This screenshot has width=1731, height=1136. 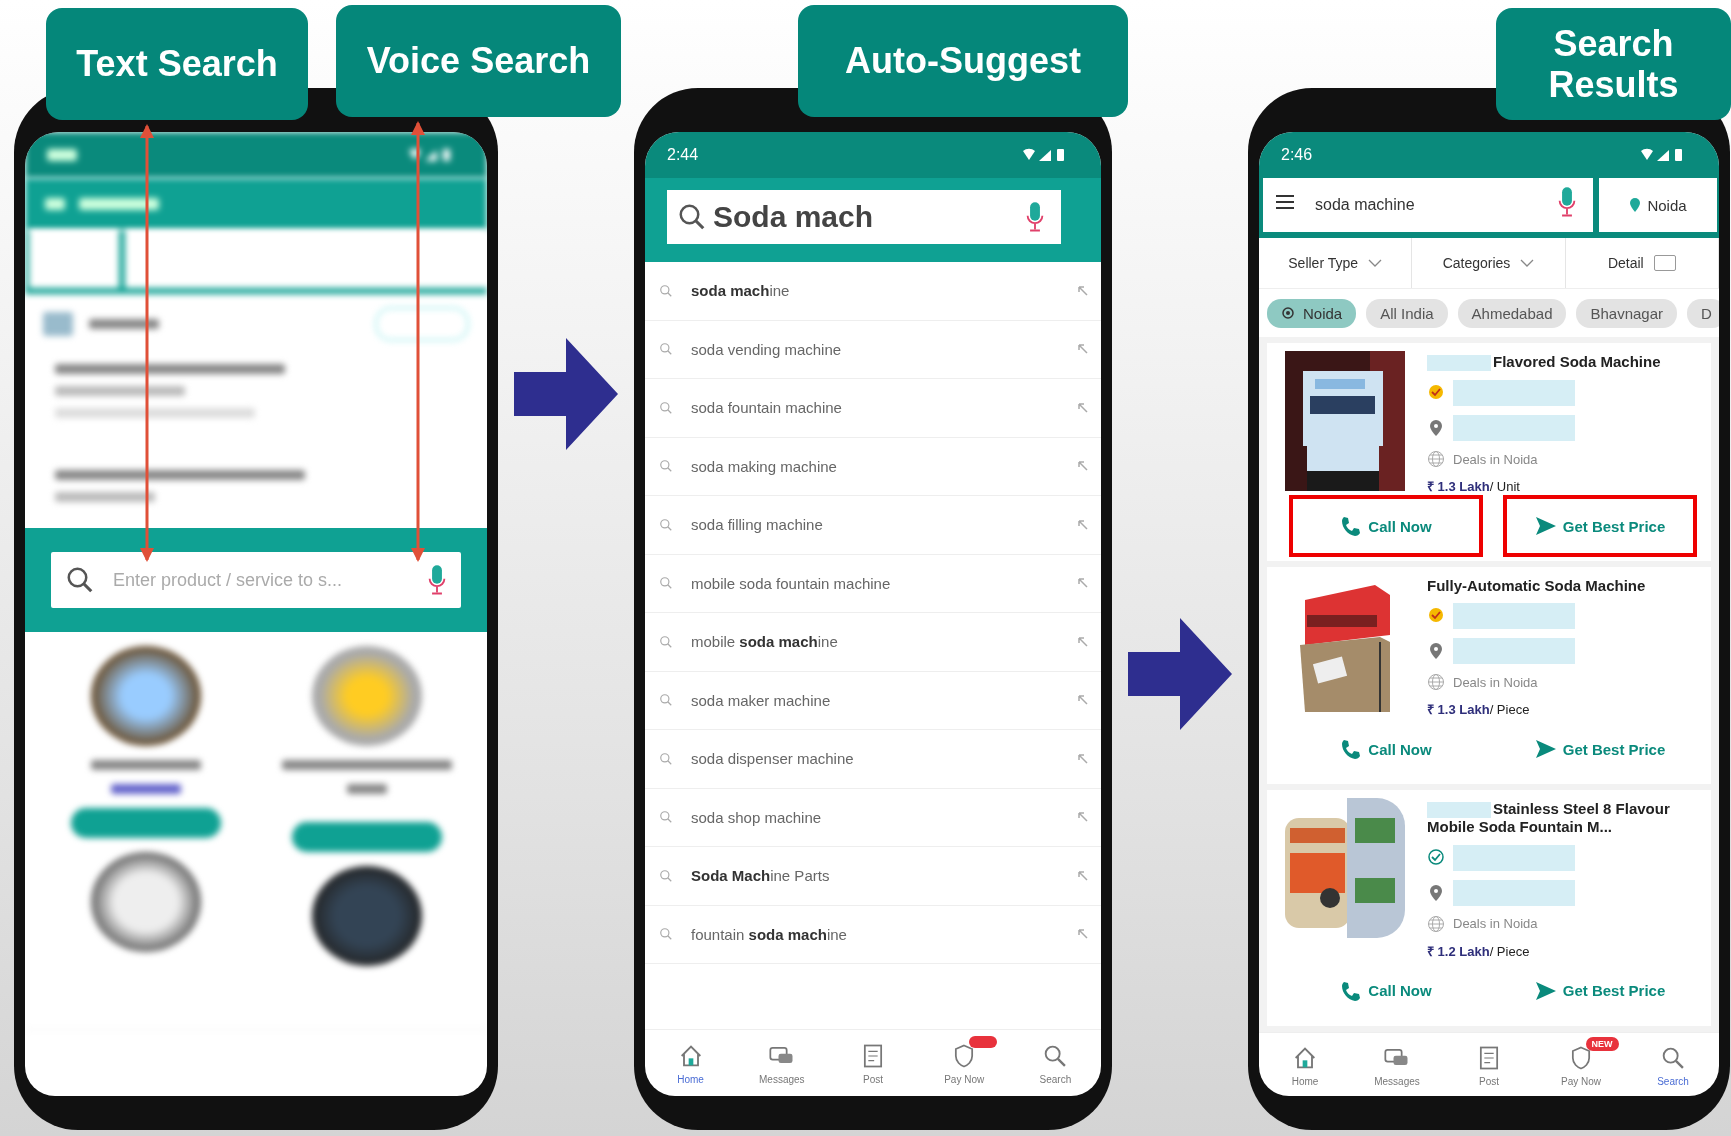 What do you see at coordinates (1703, 313) in the screenshot?
I see `location-chip: D` at bounding box center [1703, 313].